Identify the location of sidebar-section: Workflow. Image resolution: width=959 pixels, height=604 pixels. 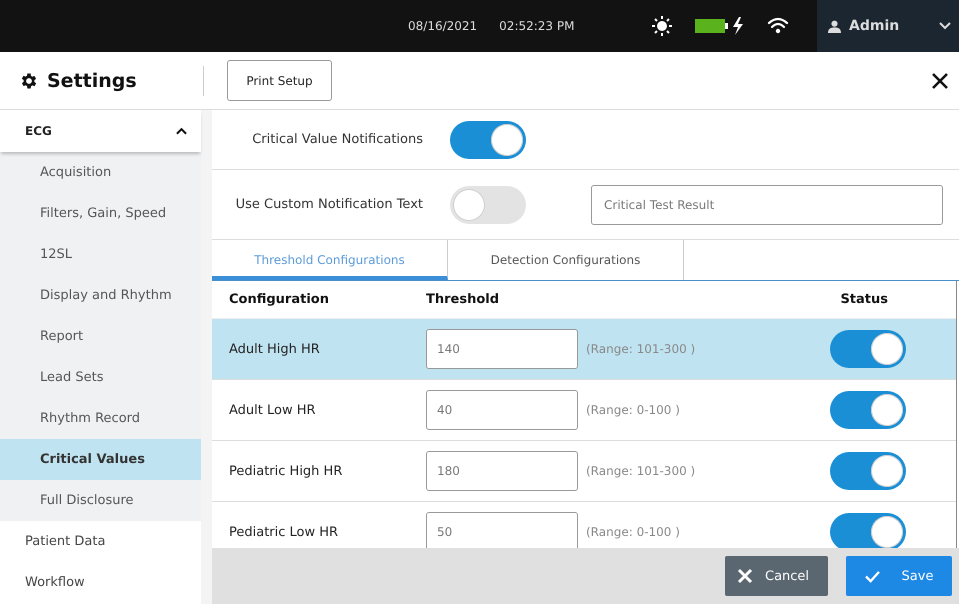
(100, 582).